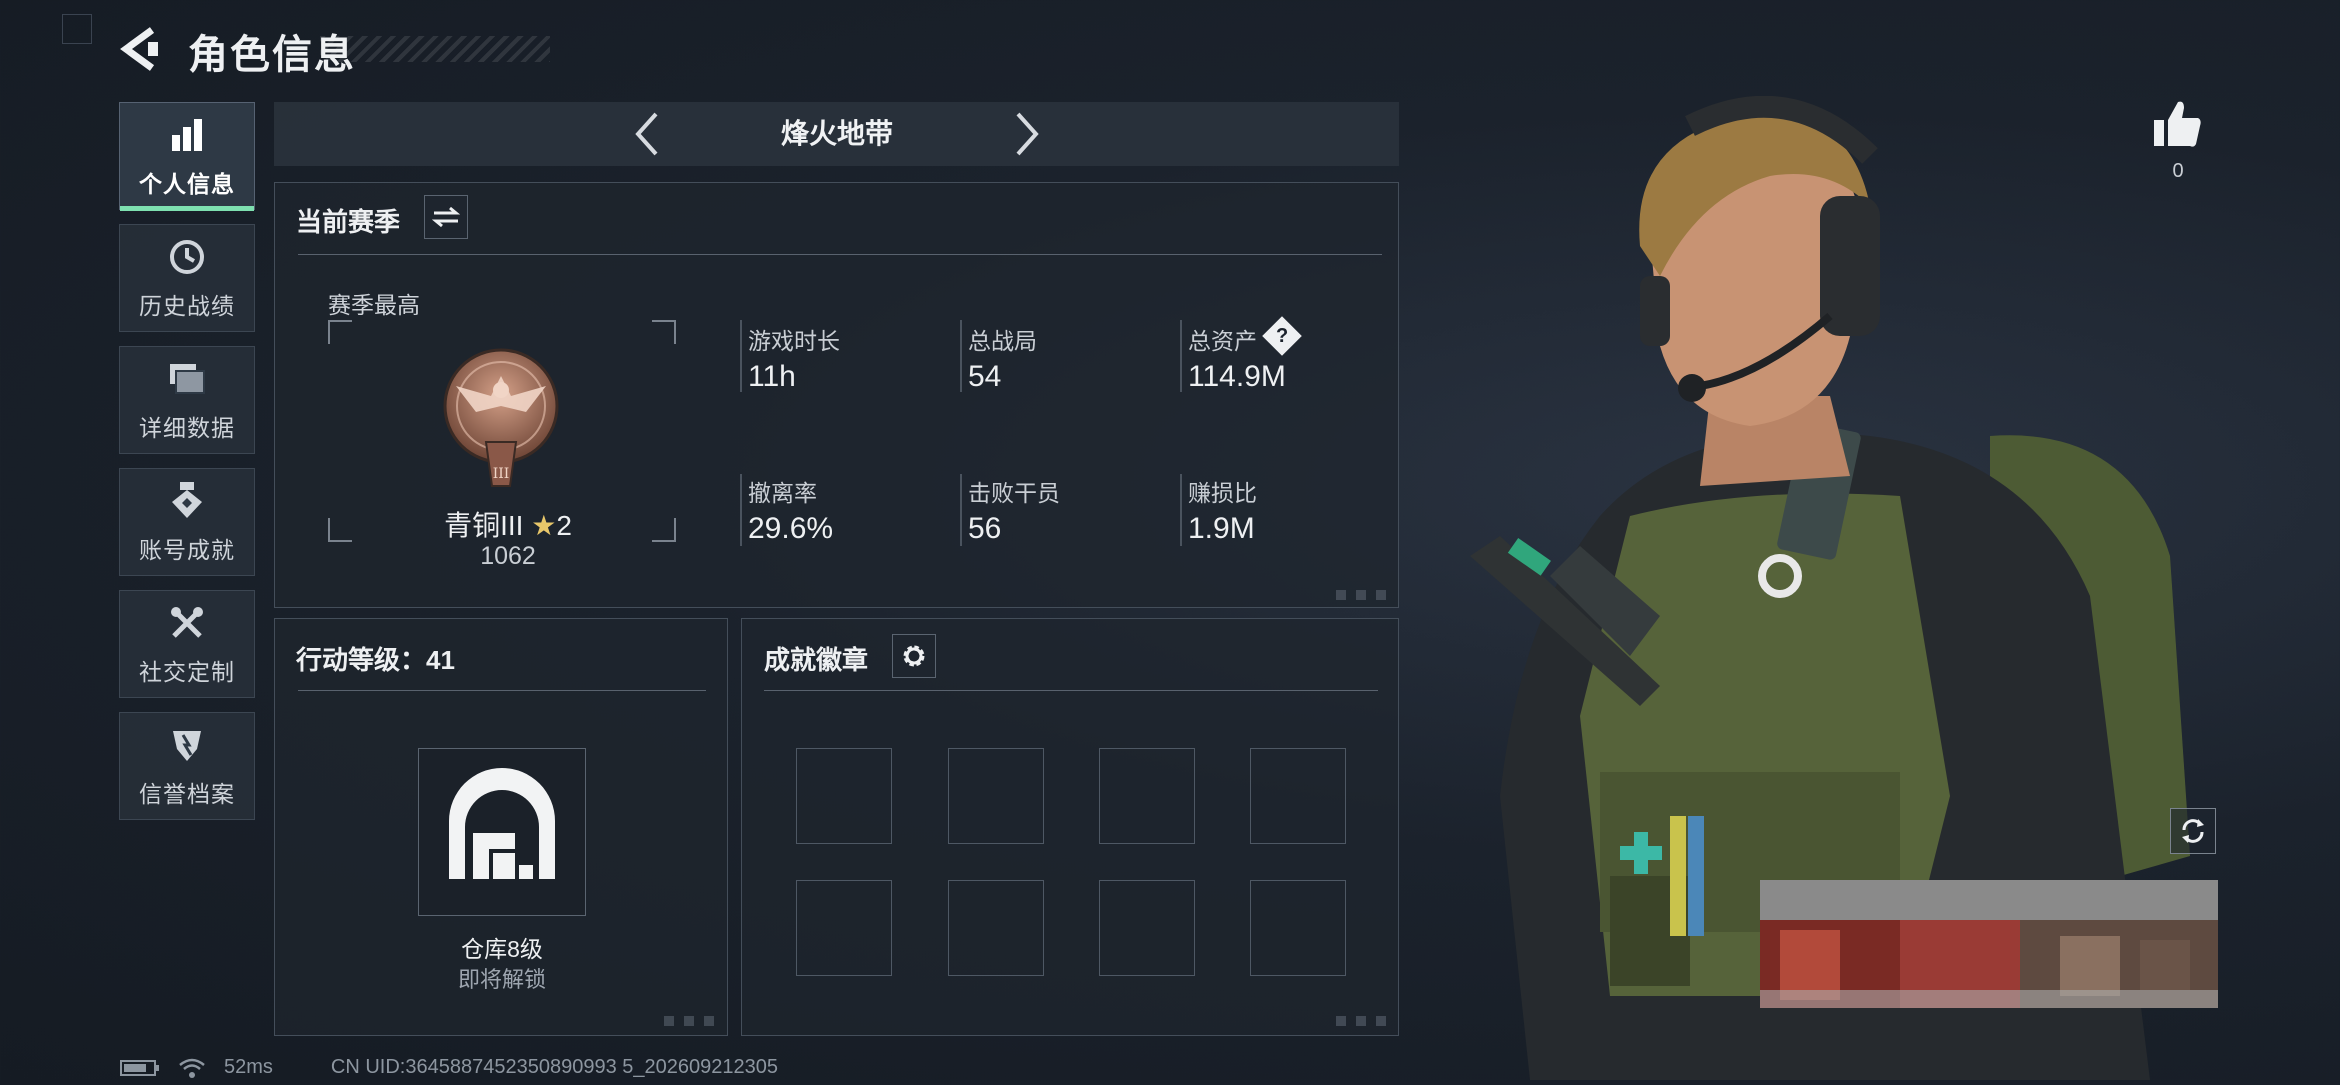 This screenshot has width=2340, height=1085. Describe the element at coordinates (272, 55) in the screenshot. I see `page-title: 角色信息` at that location.